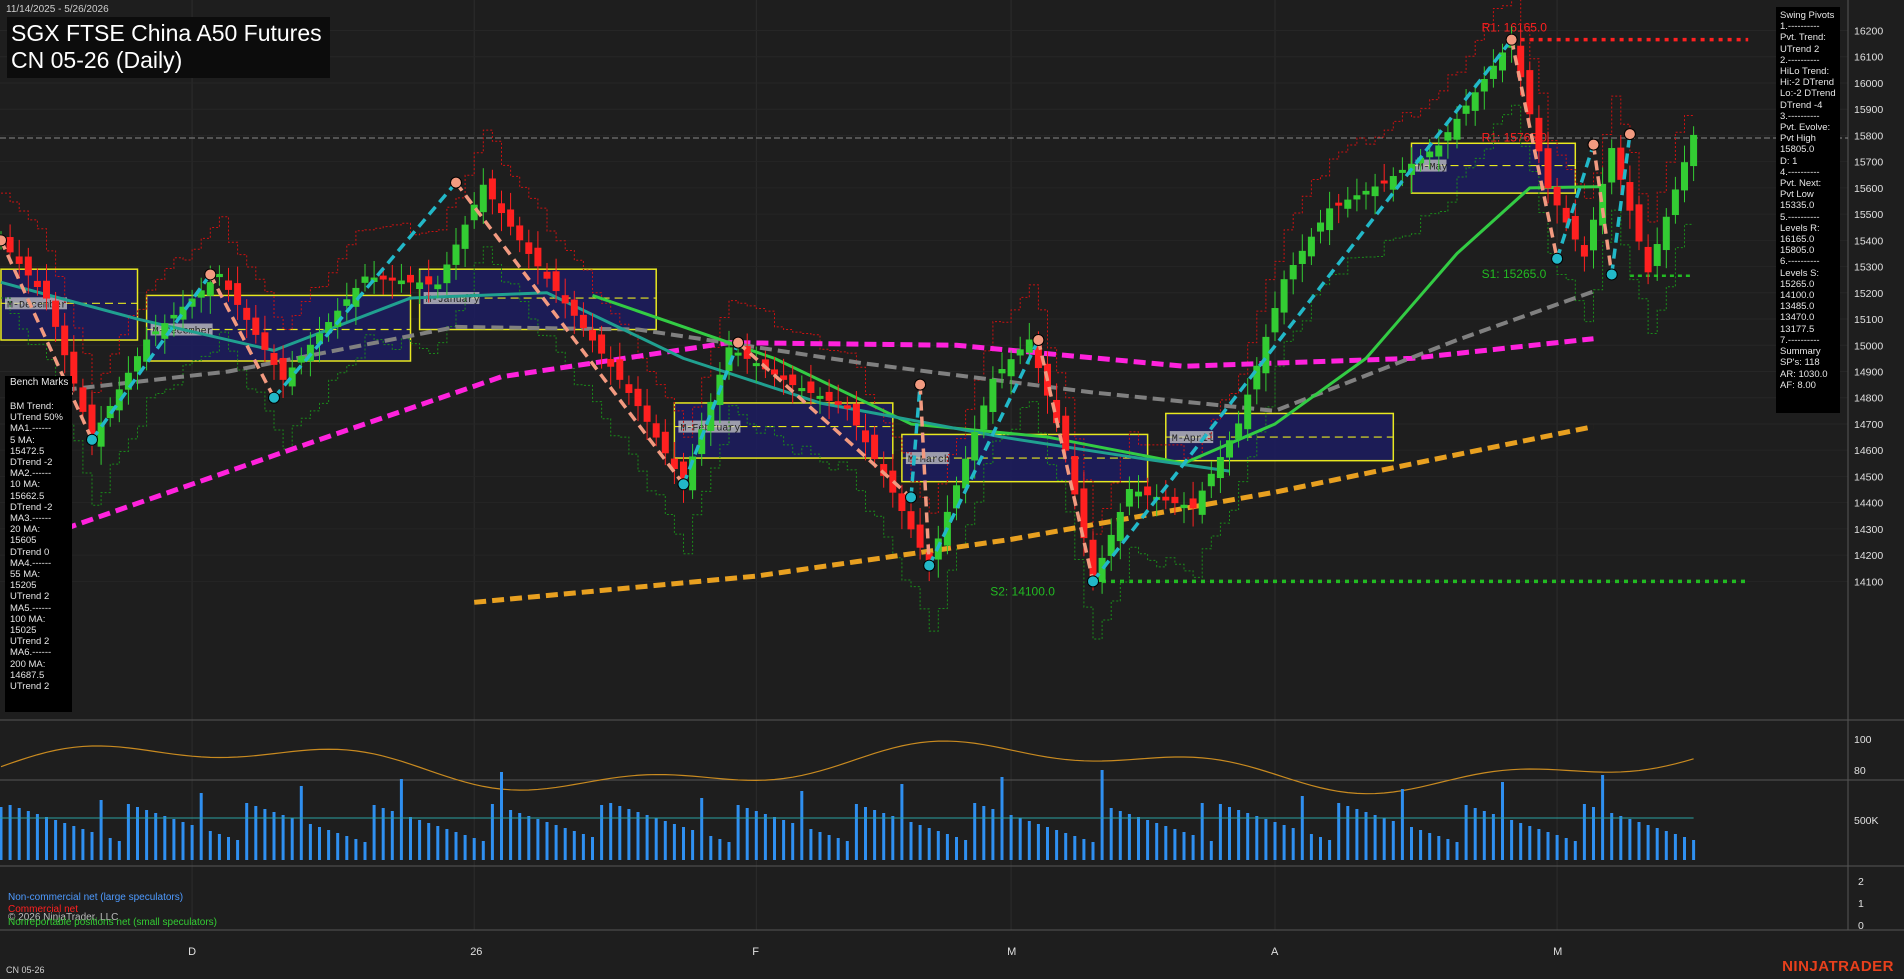  What do you see at coordinates (1514, 274) in the screenshot?
I see `pivot-level-label: S1: 15265.0` at bounding box center [1514, 274].